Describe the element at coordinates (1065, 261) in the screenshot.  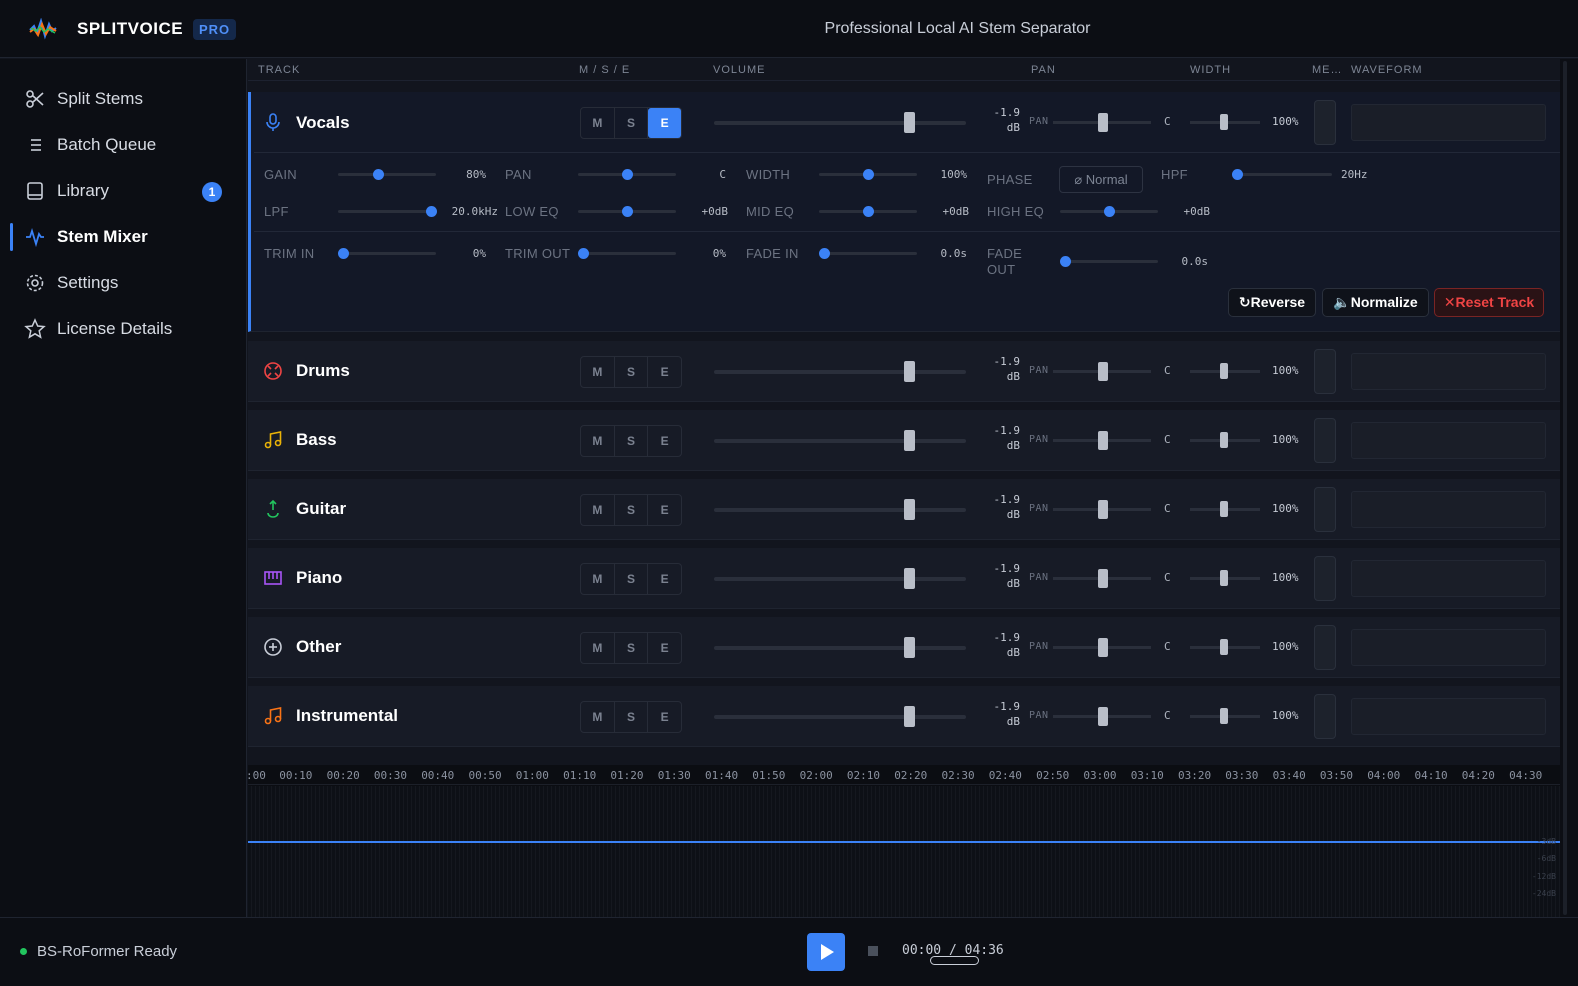
I see `fade-out-slider-thumb` at that location.